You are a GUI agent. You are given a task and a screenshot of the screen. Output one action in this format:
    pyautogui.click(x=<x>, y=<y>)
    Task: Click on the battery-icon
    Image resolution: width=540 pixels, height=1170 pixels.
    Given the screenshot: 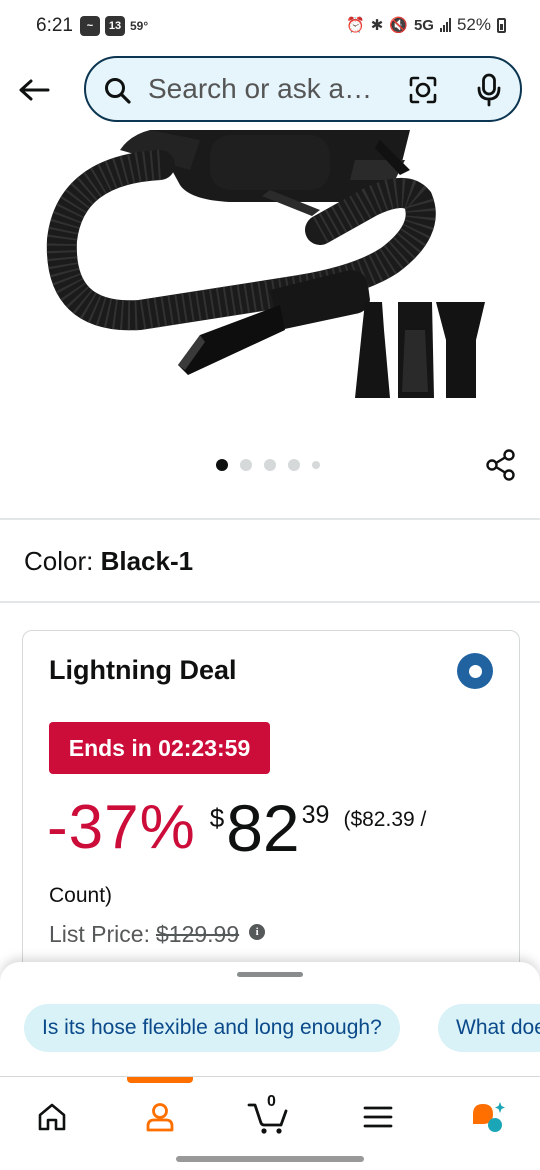 What is the action you would take?
    pyautogui.click(x=501, y=25)
    